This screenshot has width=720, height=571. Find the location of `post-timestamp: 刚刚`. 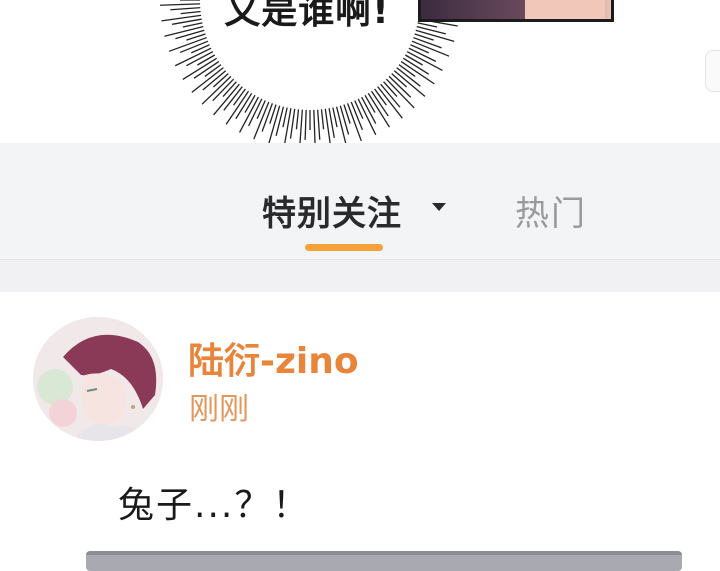

post-timestamp: 刚刚 is located at coordinates (219, 409).